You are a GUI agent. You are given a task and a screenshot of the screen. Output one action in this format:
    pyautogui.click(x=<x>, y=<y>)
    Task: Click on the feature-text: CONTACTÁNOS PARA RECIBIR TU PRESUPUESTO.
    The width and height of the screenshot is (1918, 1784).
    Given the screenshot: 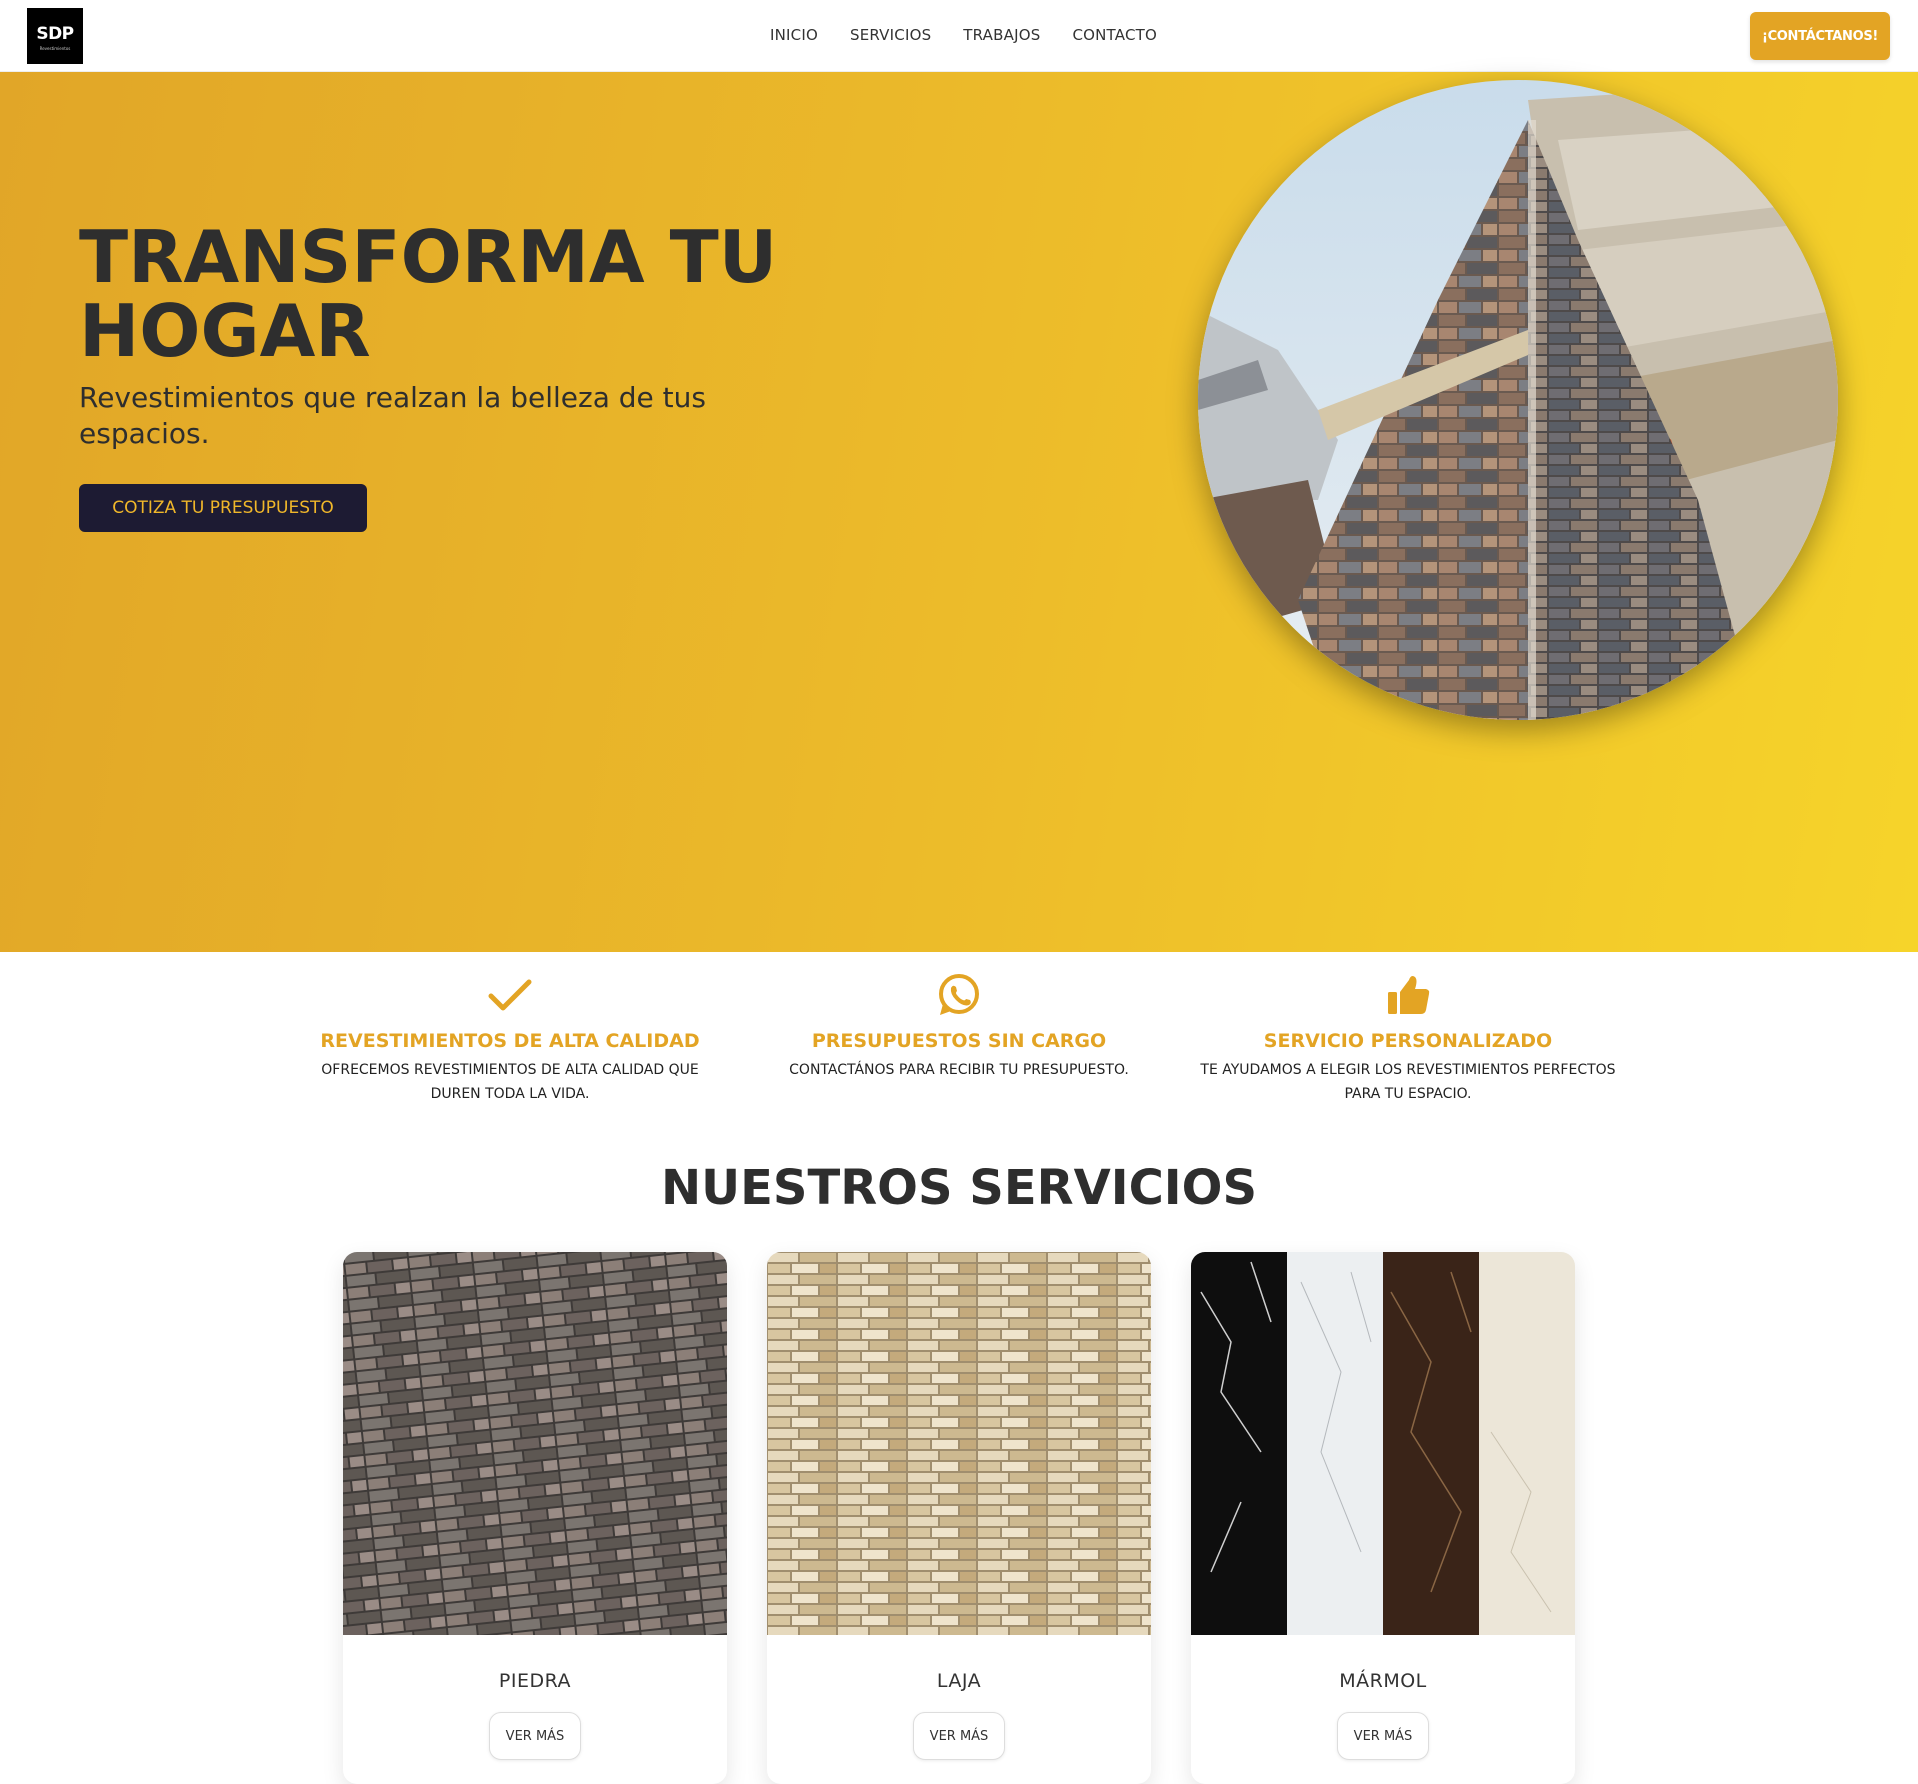 What is the action you would take?
    pyautogui.click(x=959, y=1070)
    